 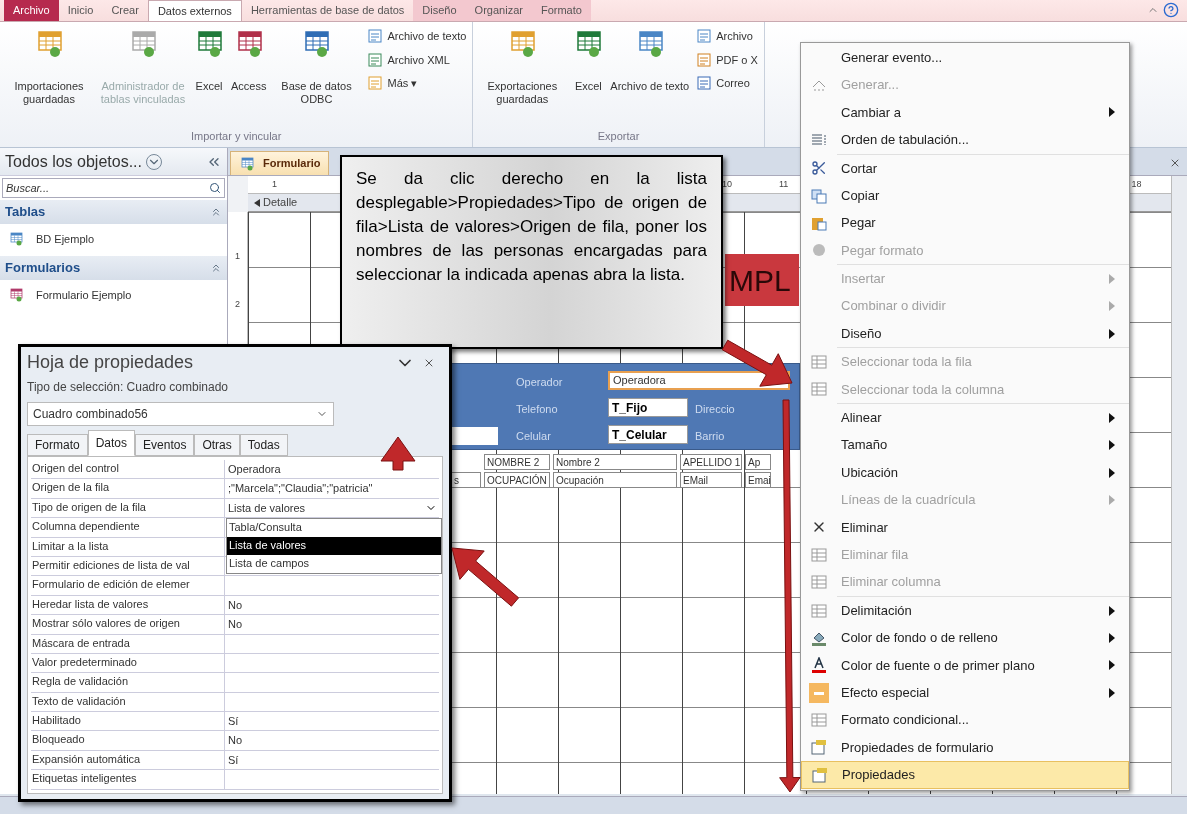 I want to click on ribbon-tab: Formato, so click(x=561, y=10).